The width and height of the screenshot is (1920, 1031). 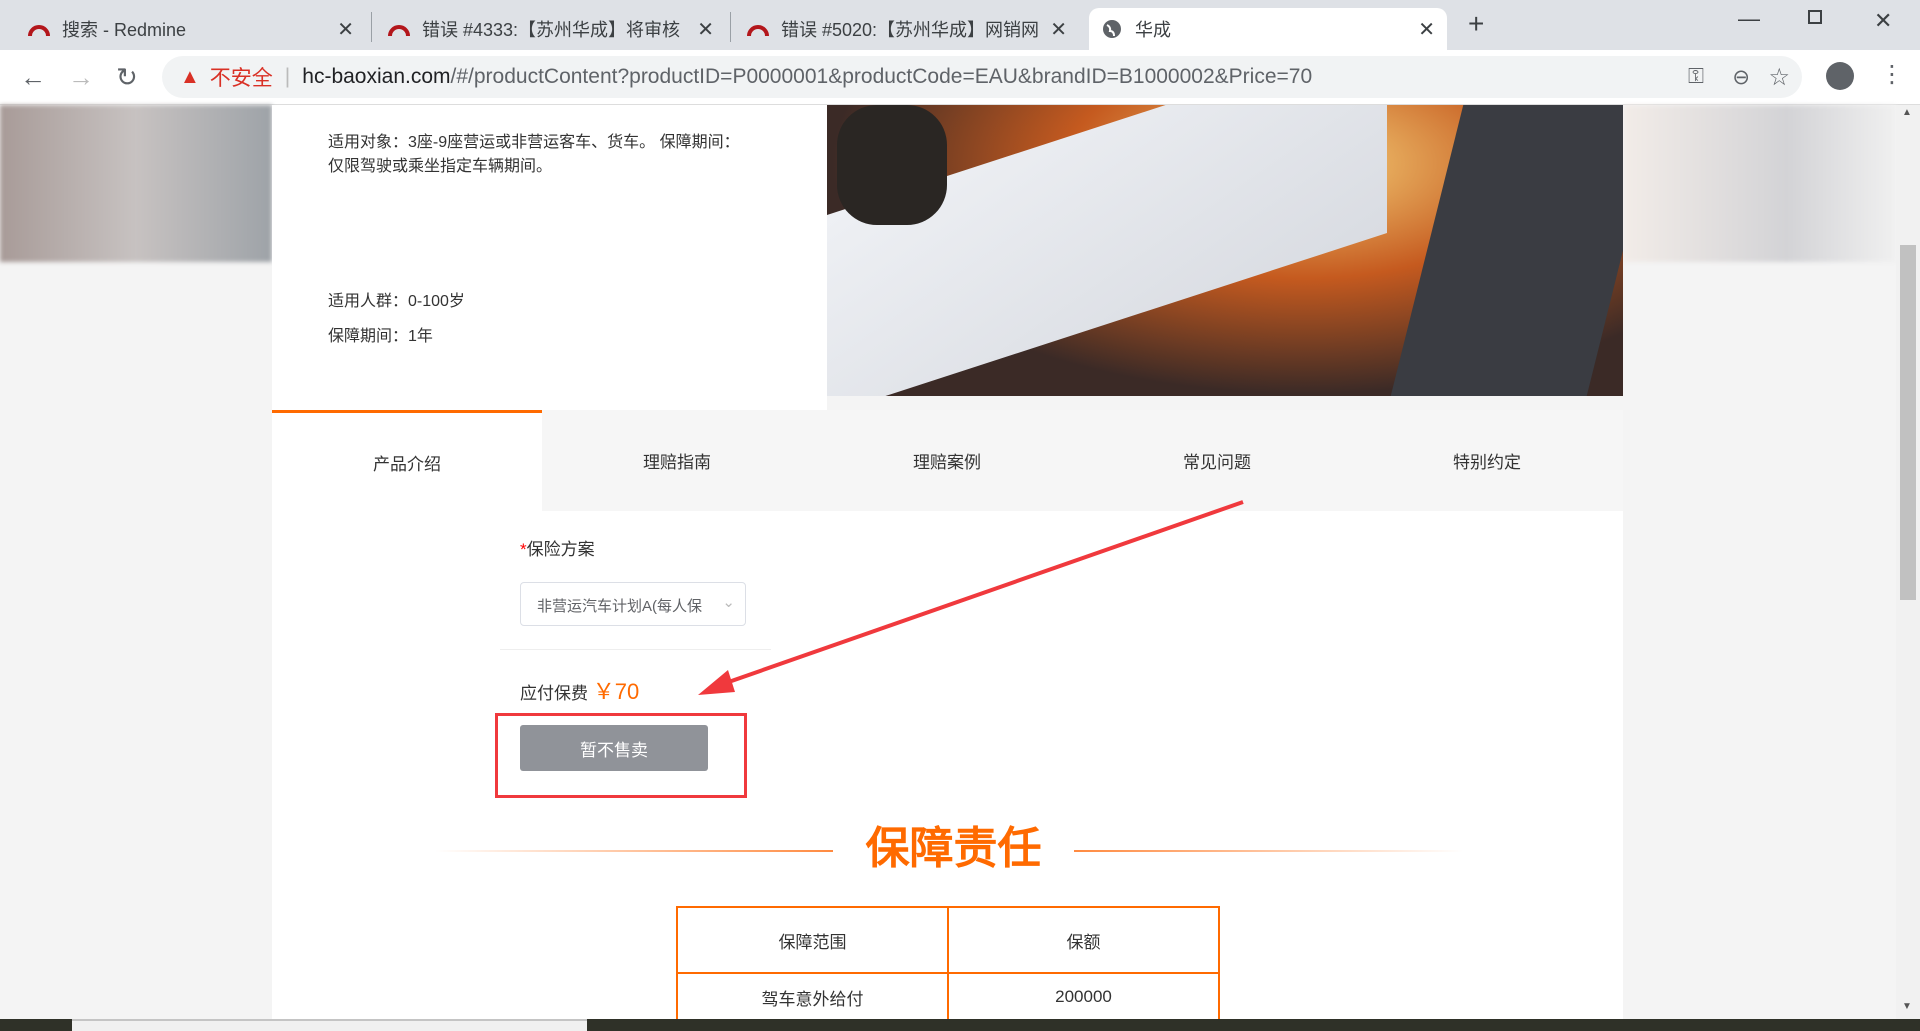 What do you see at coordinates (33, 77) in the screenshot?
I see `back-icon: ←` at bounding box center [33, 77].